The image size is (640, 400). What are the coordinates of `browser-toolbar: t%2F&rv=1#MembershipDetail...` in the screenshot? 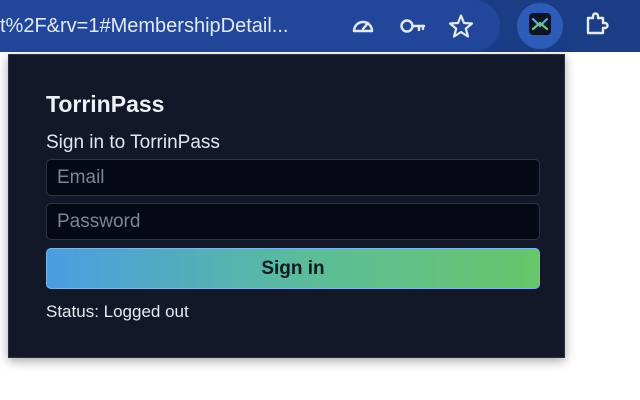 It's located at (320, 26).